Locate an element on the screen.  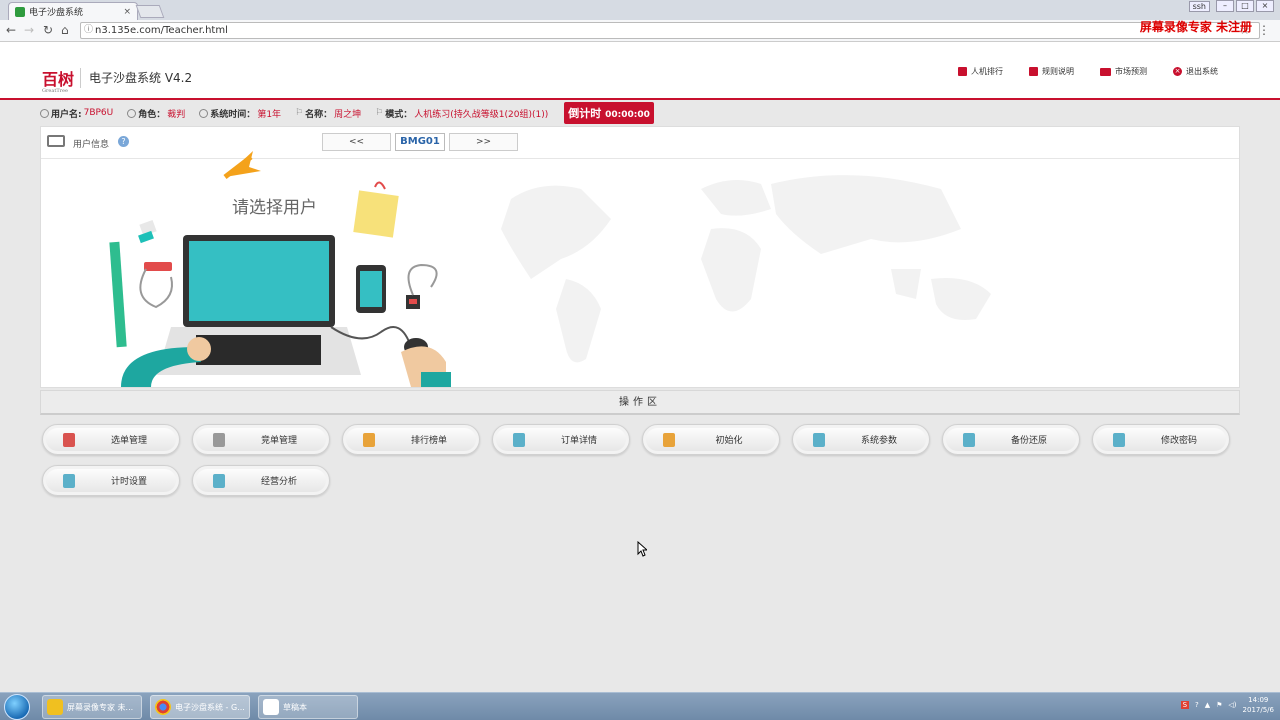
username-value: 7BP6U is located at coordinates (98, 113).